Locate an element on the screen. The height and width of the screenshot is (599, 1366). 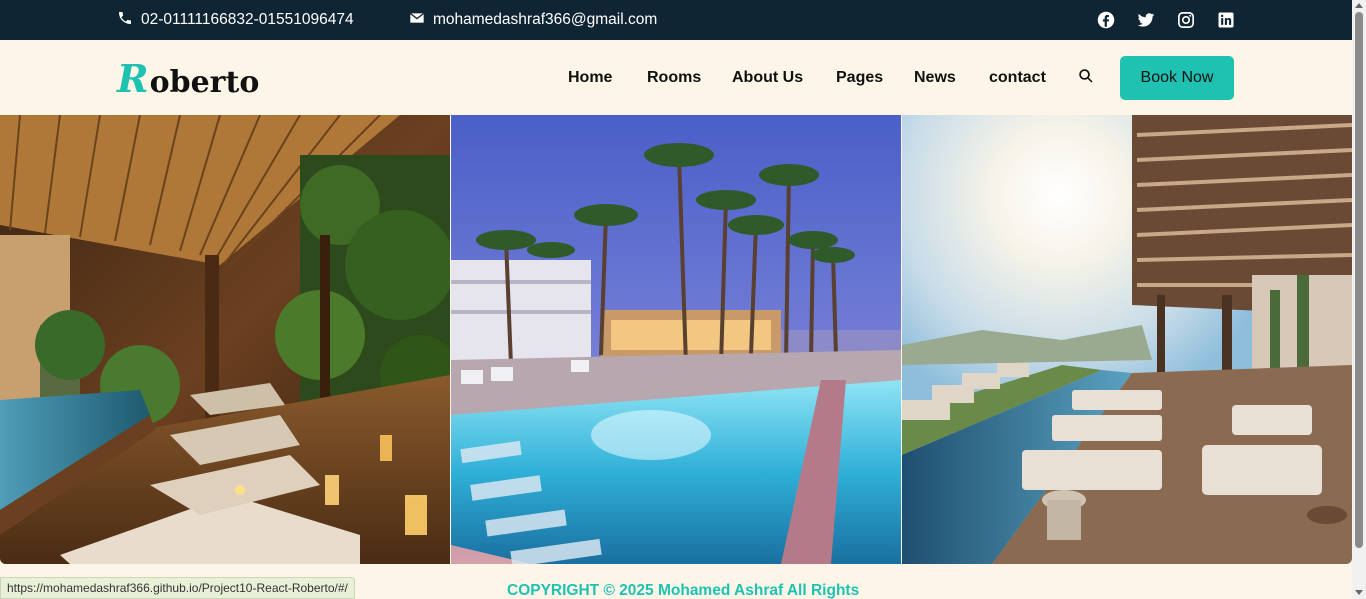
scroll-down-arrow-icon is located at coordinates (1359, 592).